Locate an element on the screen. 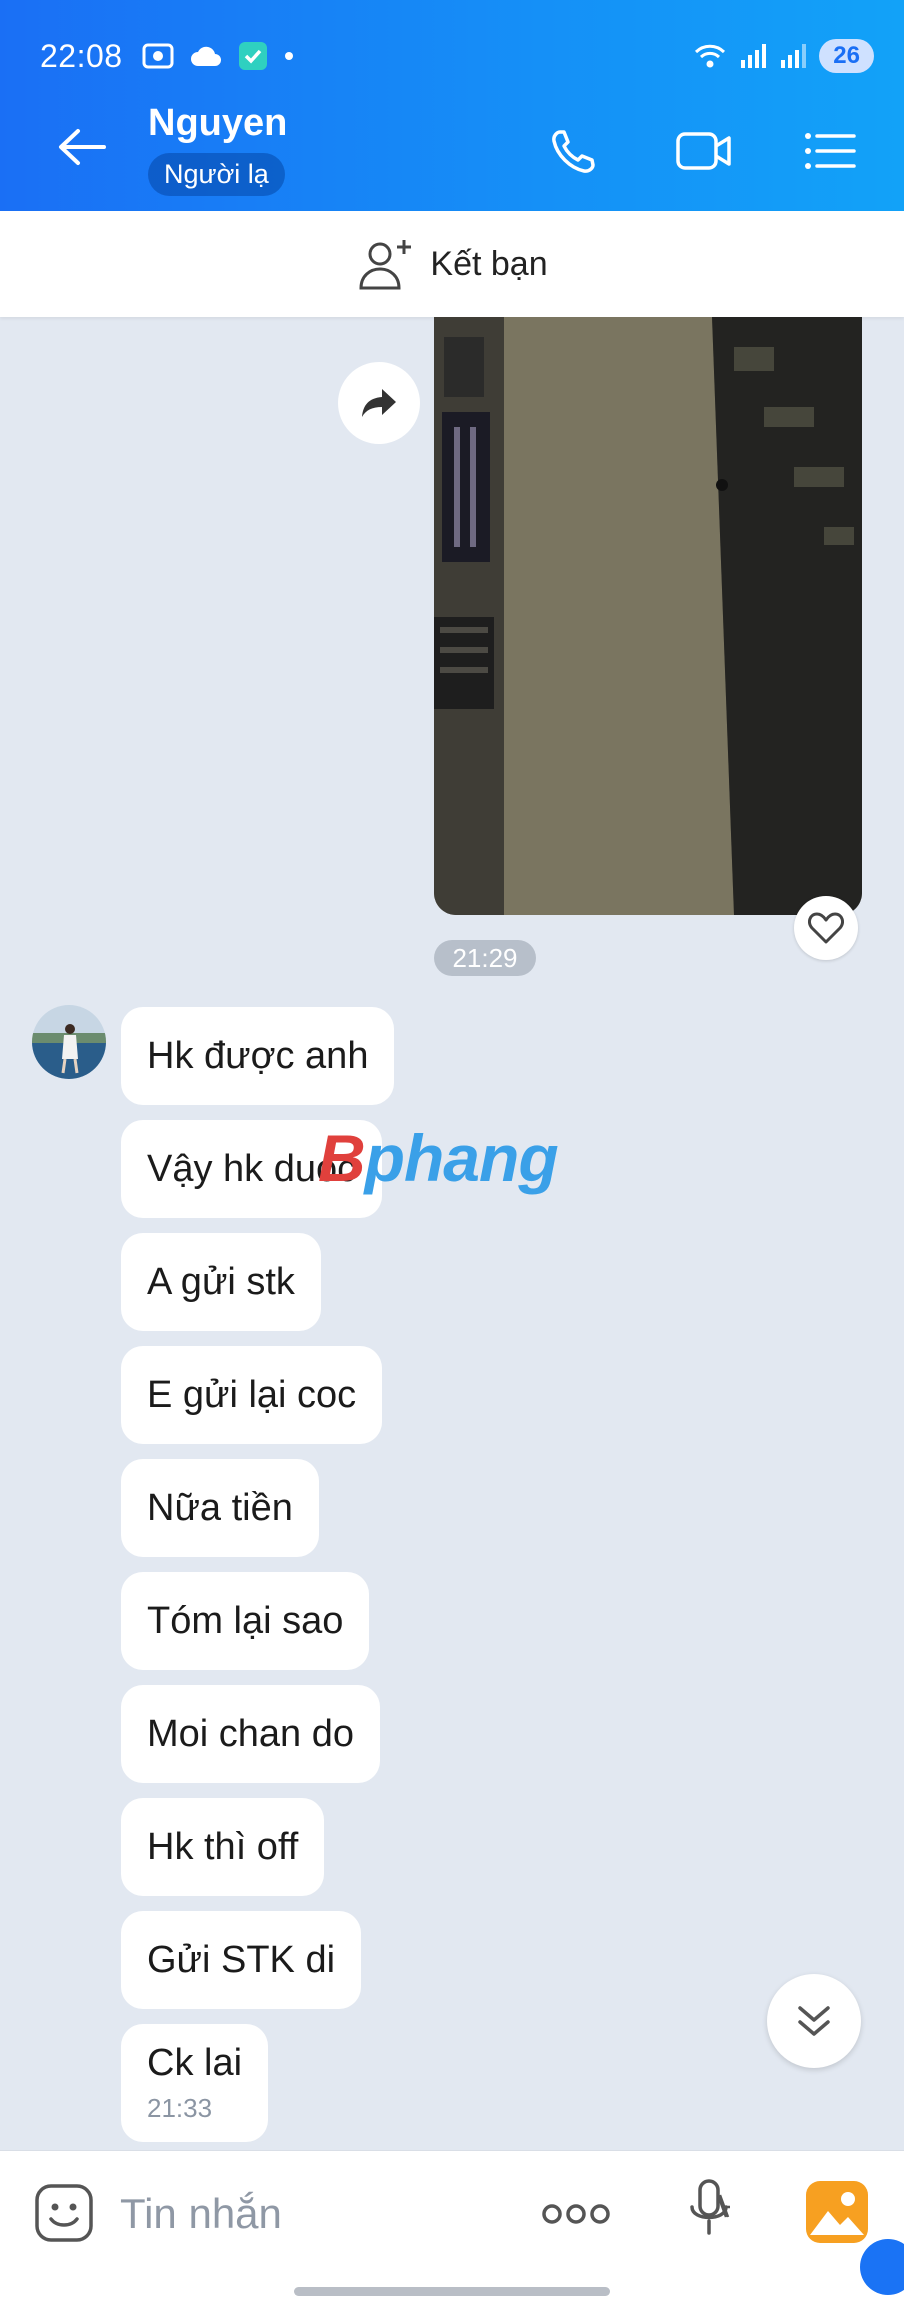 The height and width of the screenshot is (2316, 904). message-bubble: Hk được anh is located at coordinates (258, 1056).